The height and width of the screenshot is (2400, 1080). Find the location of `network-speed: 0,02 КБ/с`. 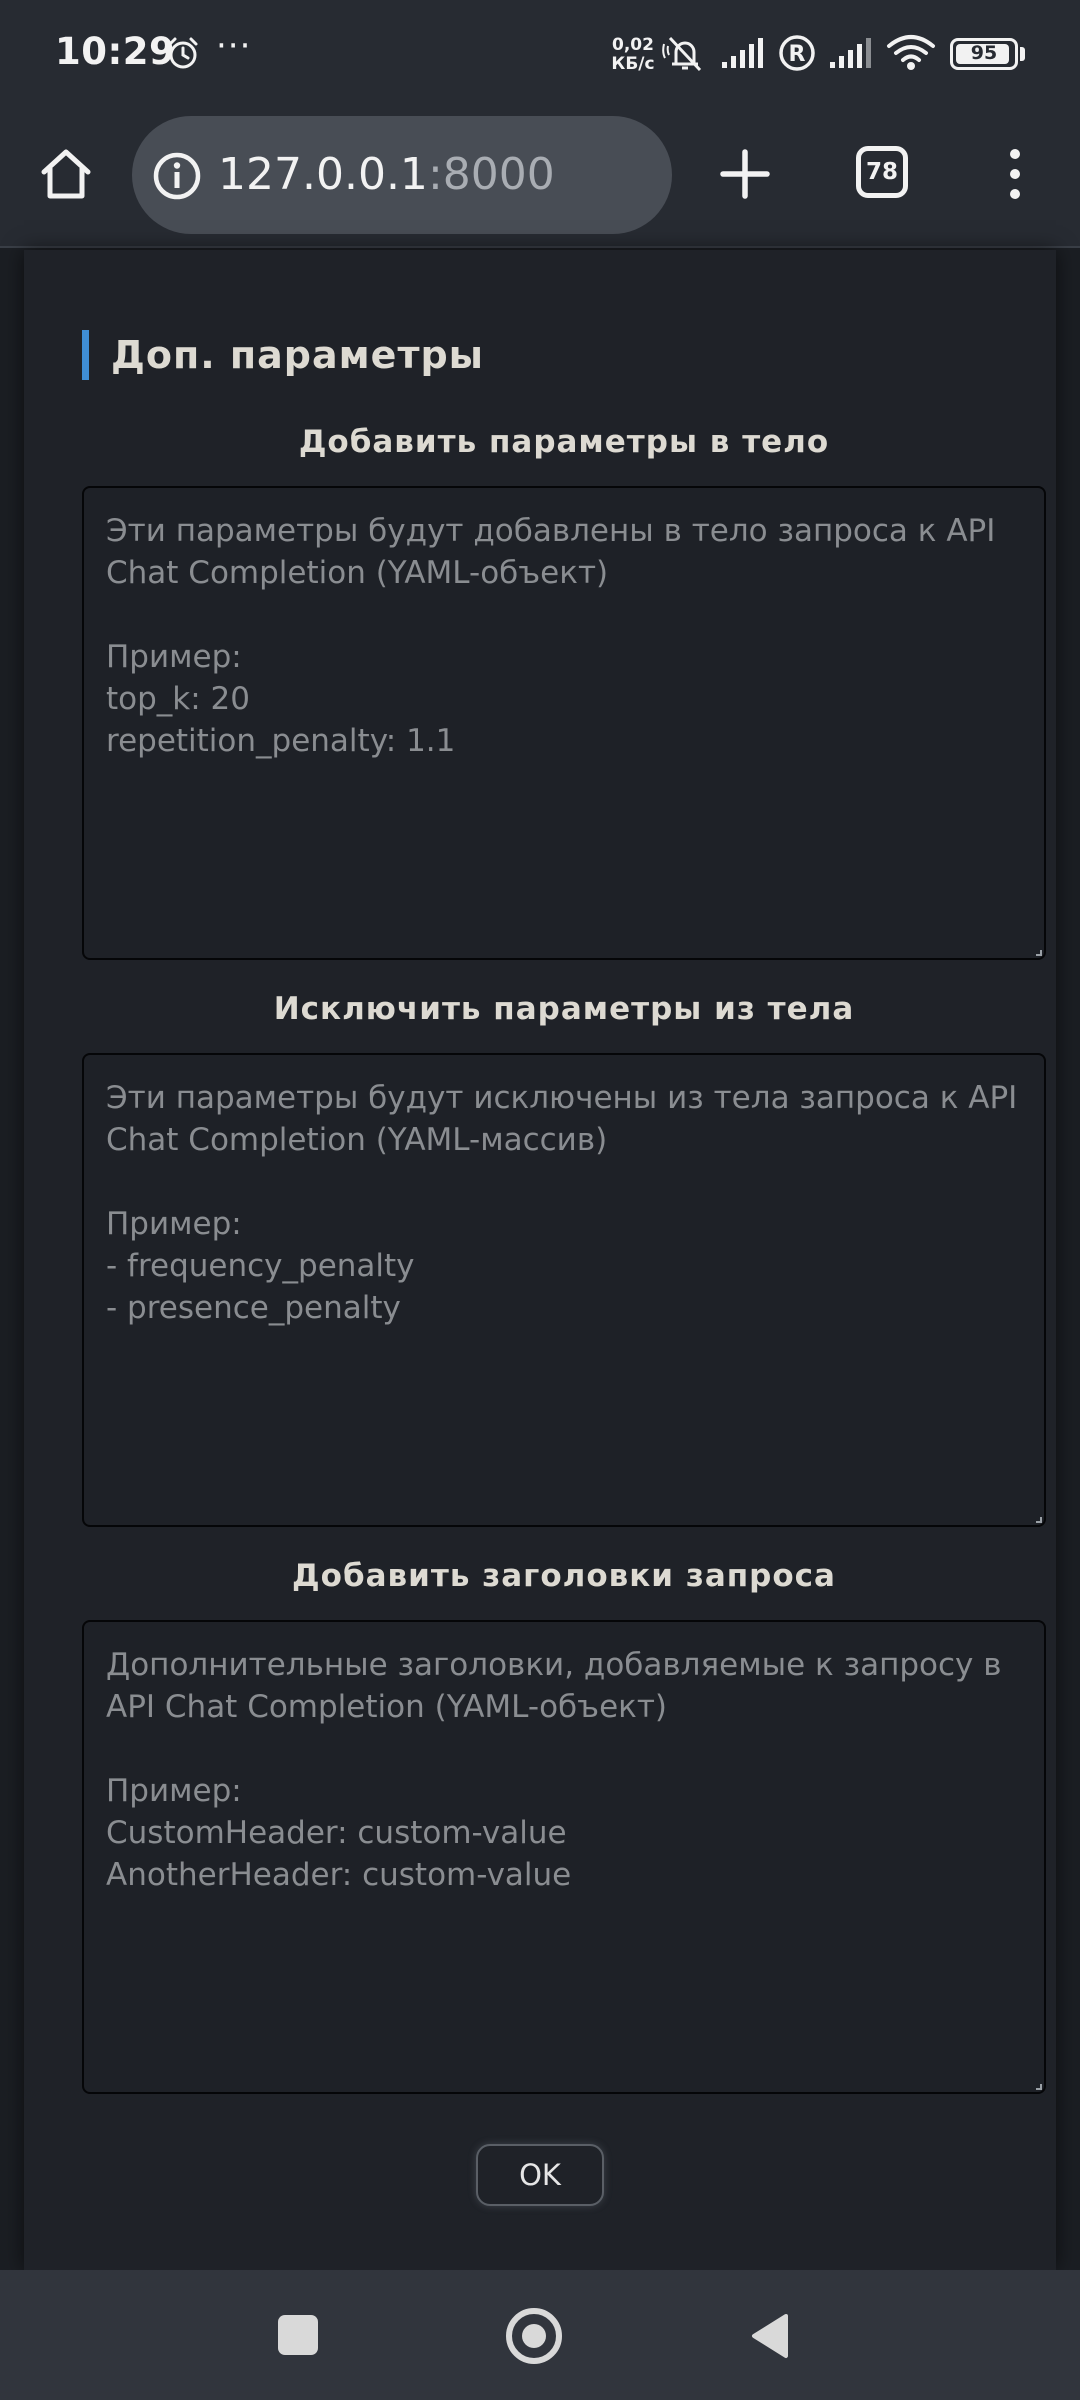

network-speed: 0,02 КБ/с is located at coordinates (633, 55).